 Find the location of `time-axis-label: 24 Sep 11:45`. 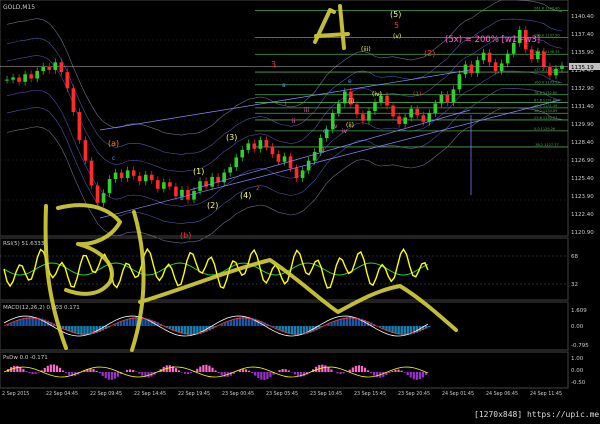

time-axis-label: 24 Sep 11:45 is located at coordinates (546, 394).